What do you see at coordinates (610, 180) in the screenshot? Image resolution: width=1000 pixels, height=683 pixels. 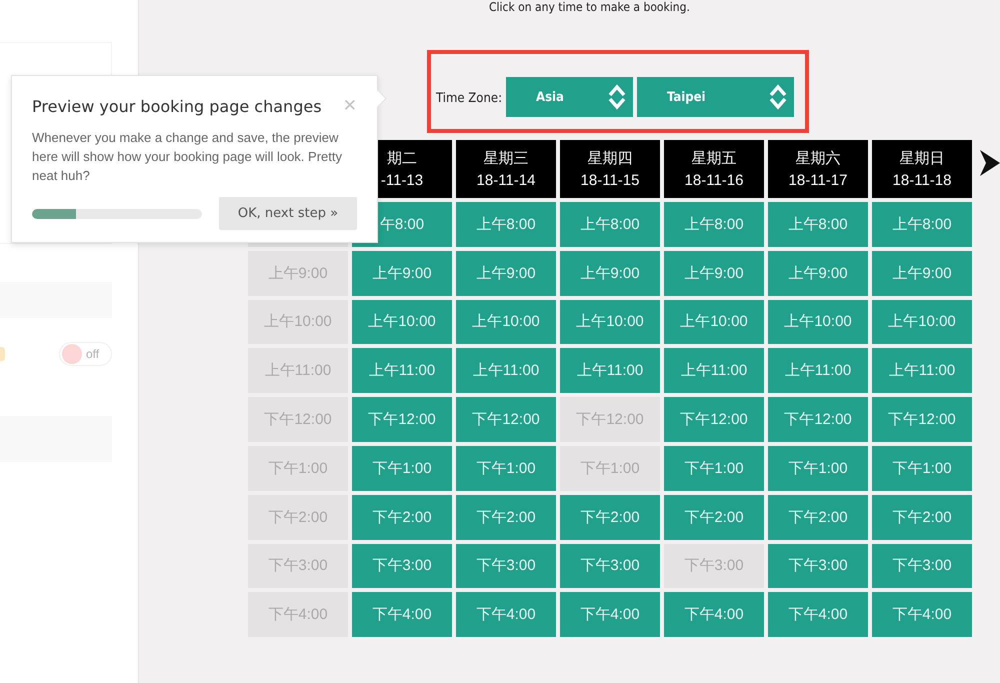 I see `date-label: 18-11-15` at bounding box center [610, 180].